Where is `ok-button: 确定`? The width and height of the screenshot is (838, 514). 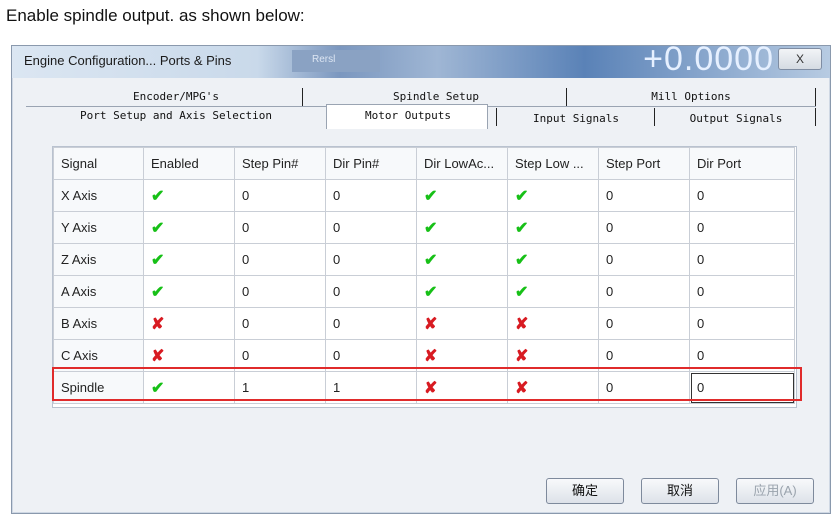 ok-button: 确定 is located at coordinates (585, 491).